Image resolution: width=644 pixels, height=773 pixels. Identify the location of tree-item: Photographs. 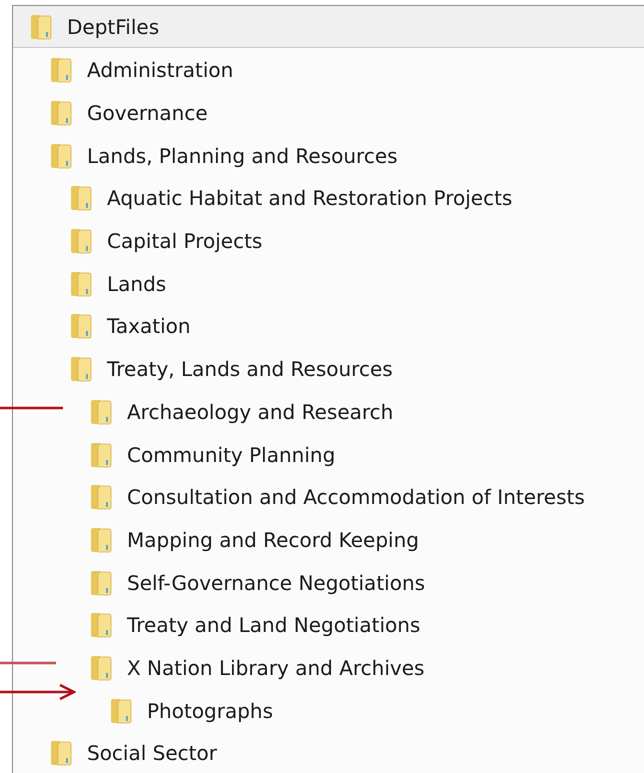
(328, 710).